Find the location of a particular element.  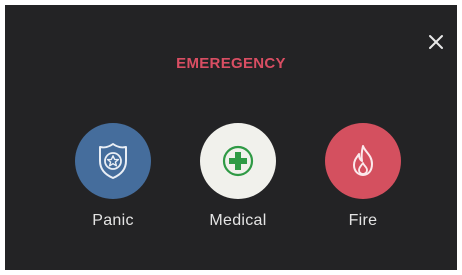

close-button is located at coordinates (436, 42).